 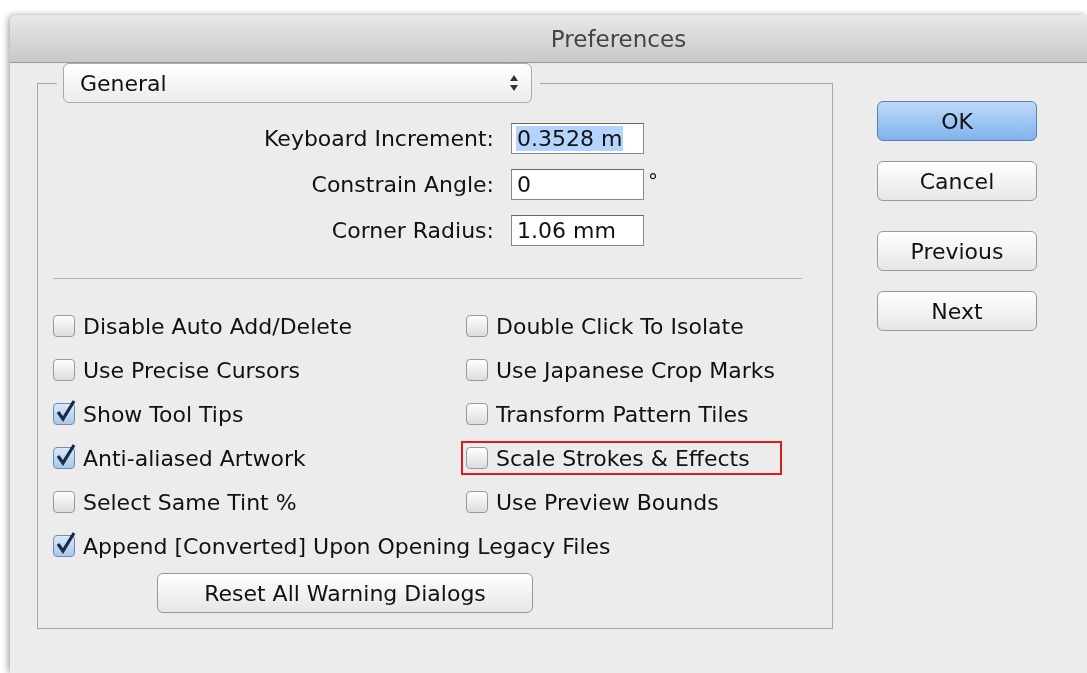 What do you see at coordinates (618, 38) in the screenshot?
I see `window-title: Preferences` at bounding box center [618, 38].